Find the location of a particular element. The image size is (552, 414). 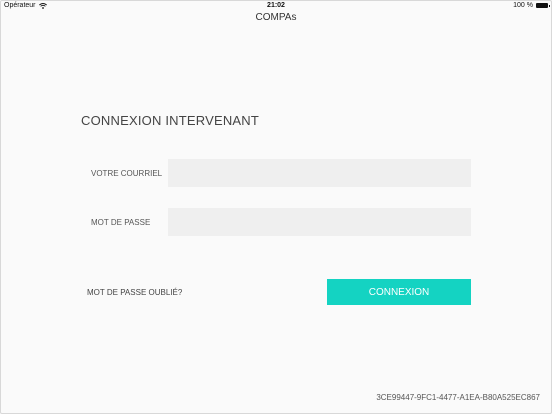

password-label: MOT DE PASSE is located at coordinates (121, 222).